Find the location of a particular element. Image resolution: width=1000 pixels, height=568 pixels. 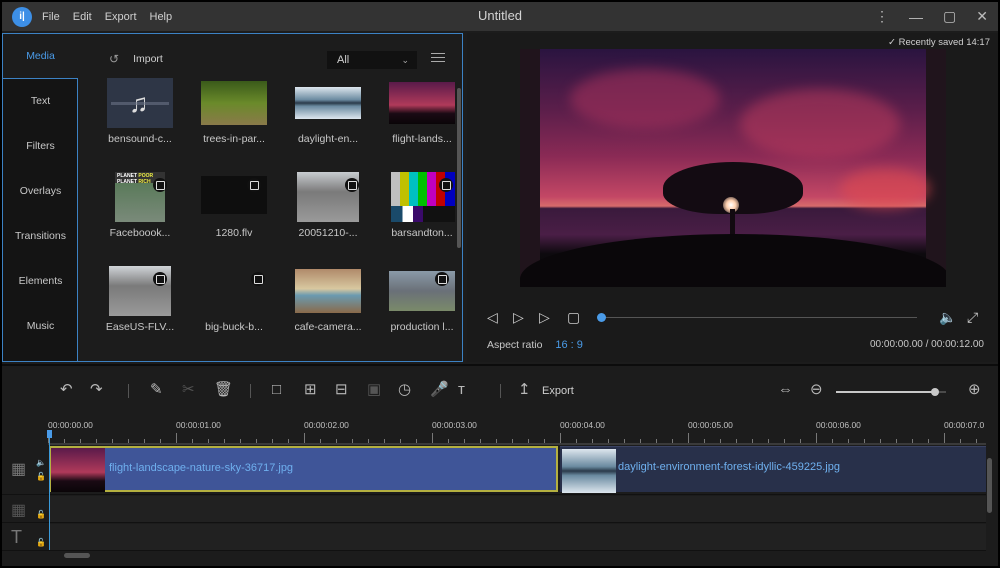

filter-value: All is located at coordinates (343, 60).